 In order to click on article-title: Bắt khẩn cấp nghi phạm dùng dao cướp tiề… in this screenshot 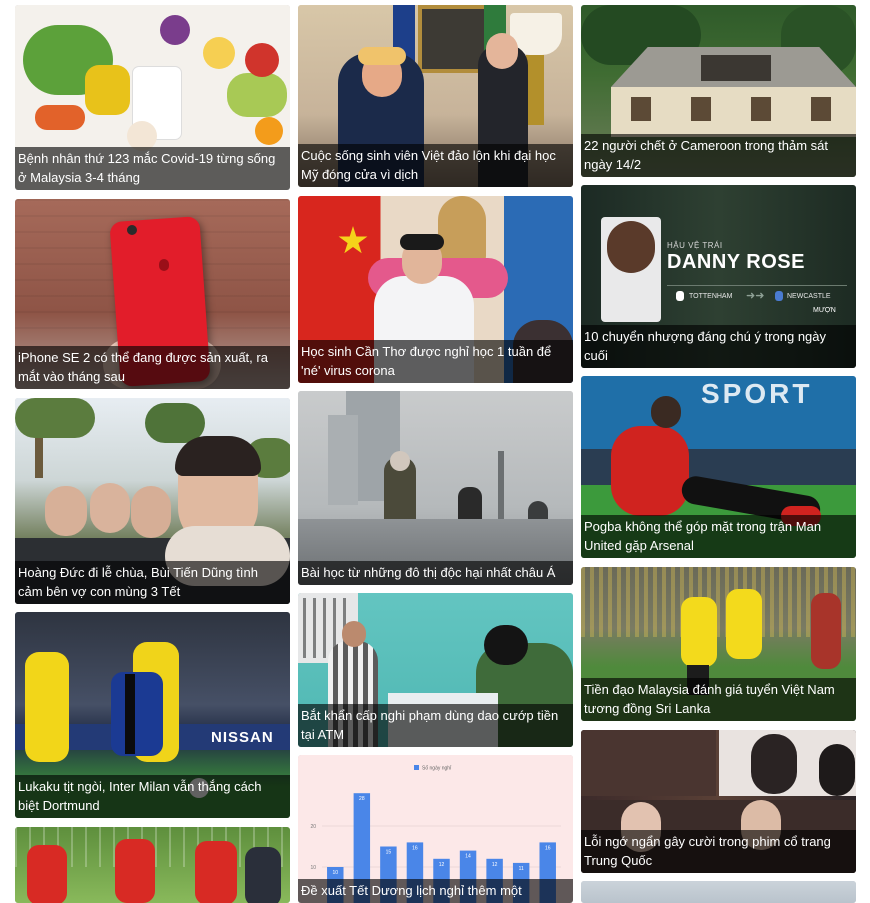, I will do `click(435, 725)`.